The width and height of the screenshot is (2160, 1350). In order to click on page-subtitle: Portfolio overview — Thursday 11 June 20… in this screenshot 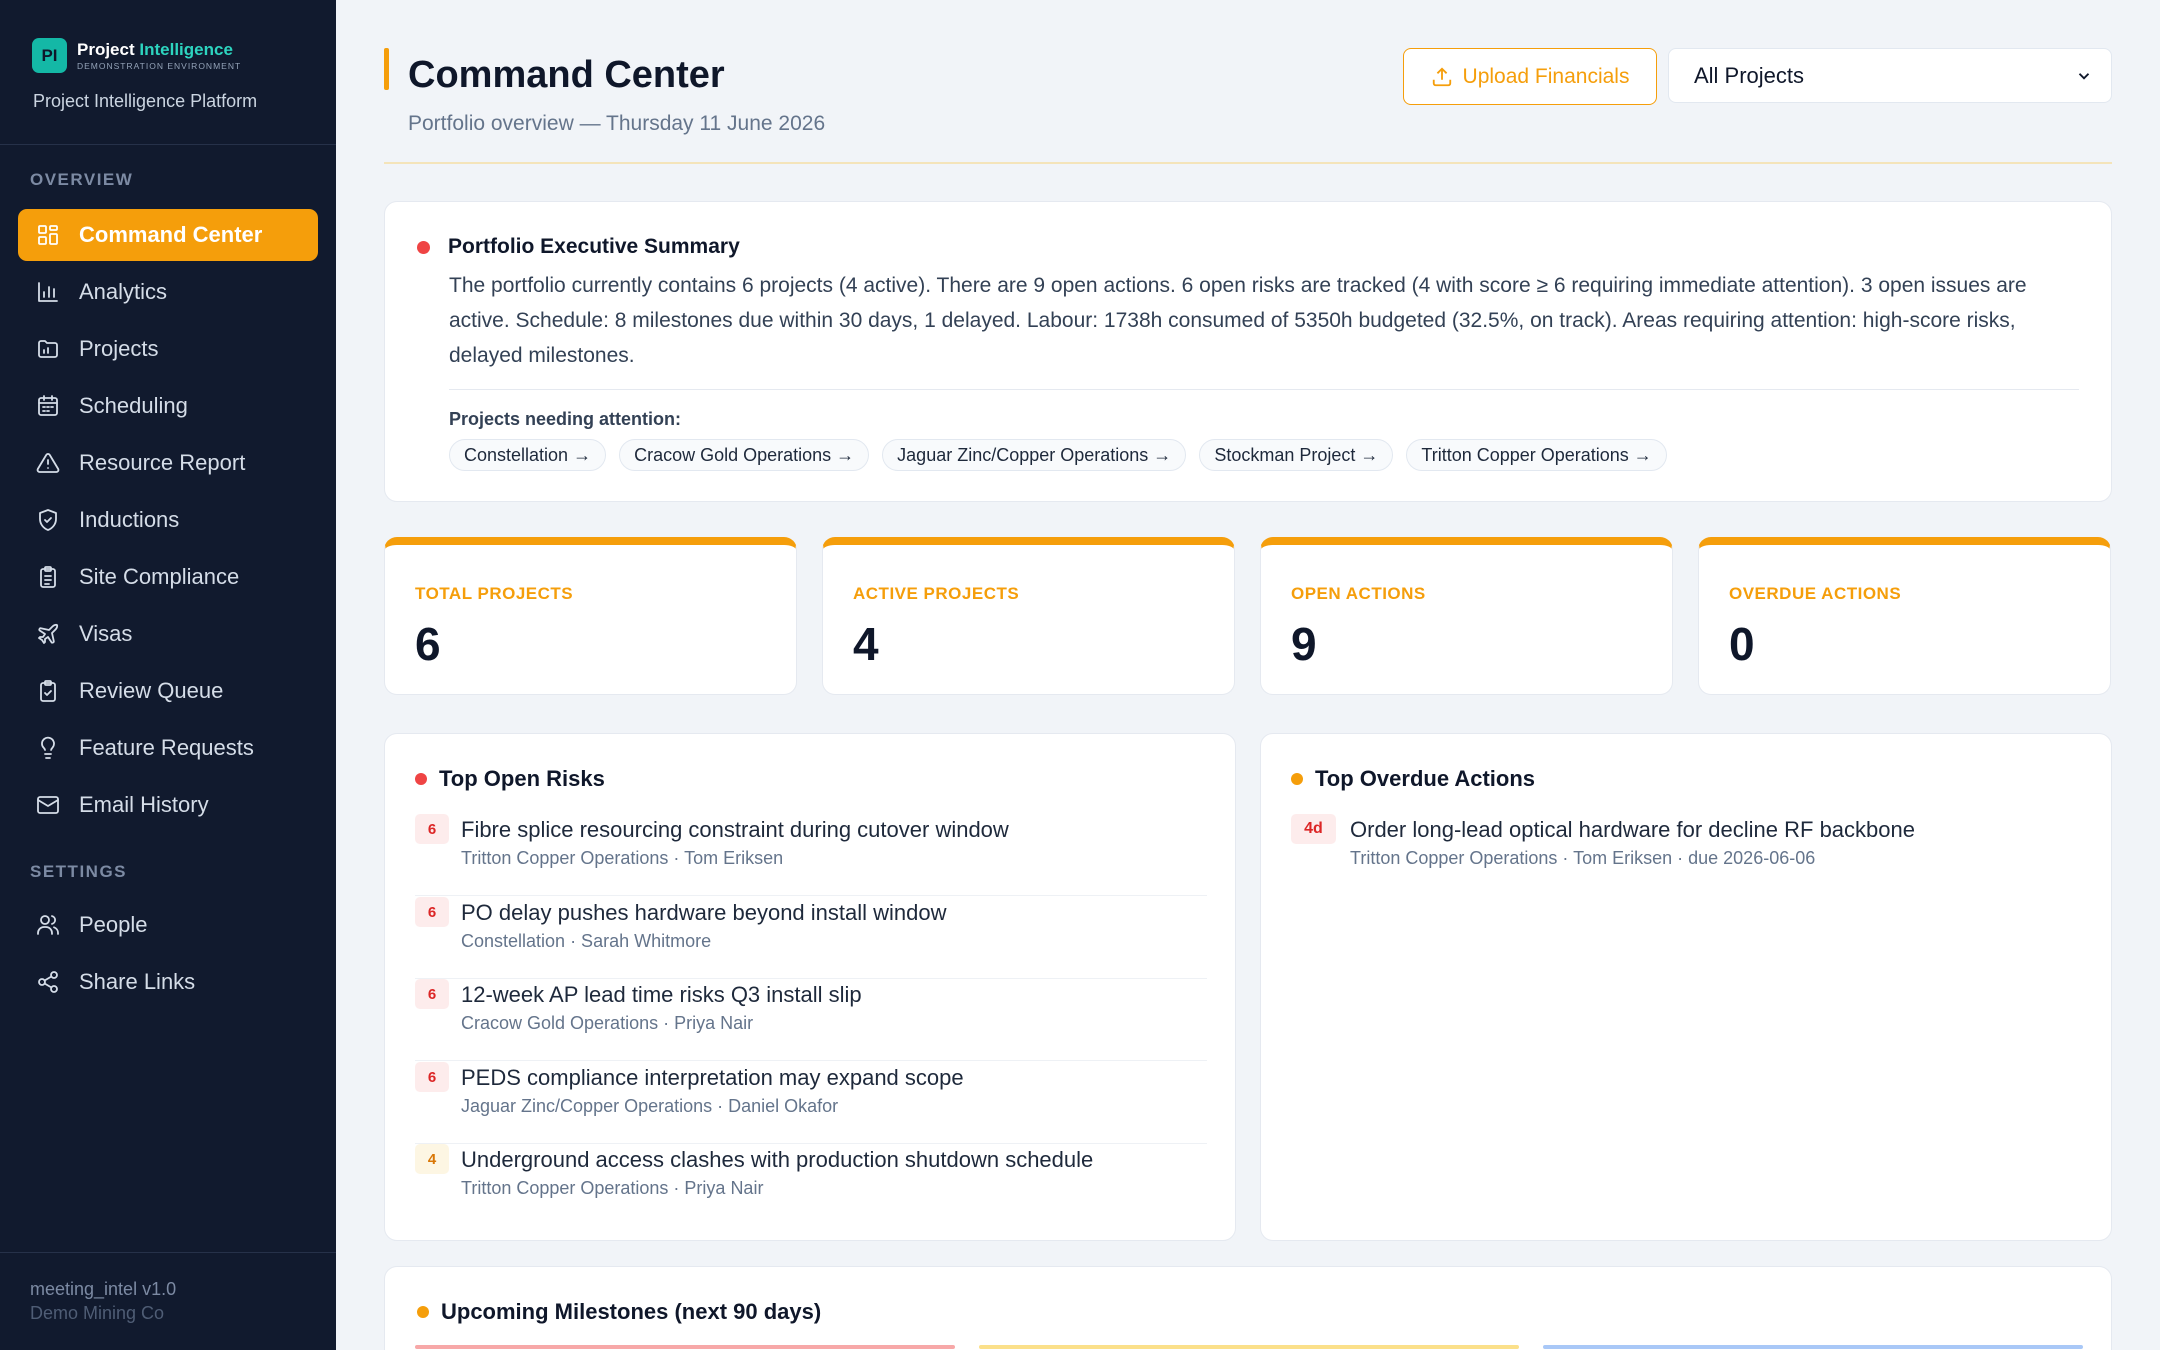, I will do `click(617, 123)`.